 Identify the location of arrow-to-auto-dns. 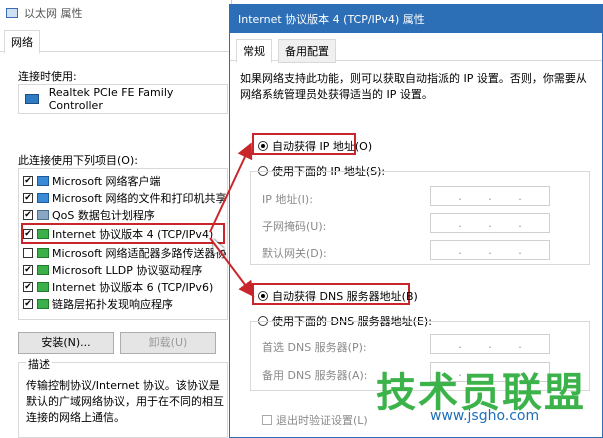
(232, 267).